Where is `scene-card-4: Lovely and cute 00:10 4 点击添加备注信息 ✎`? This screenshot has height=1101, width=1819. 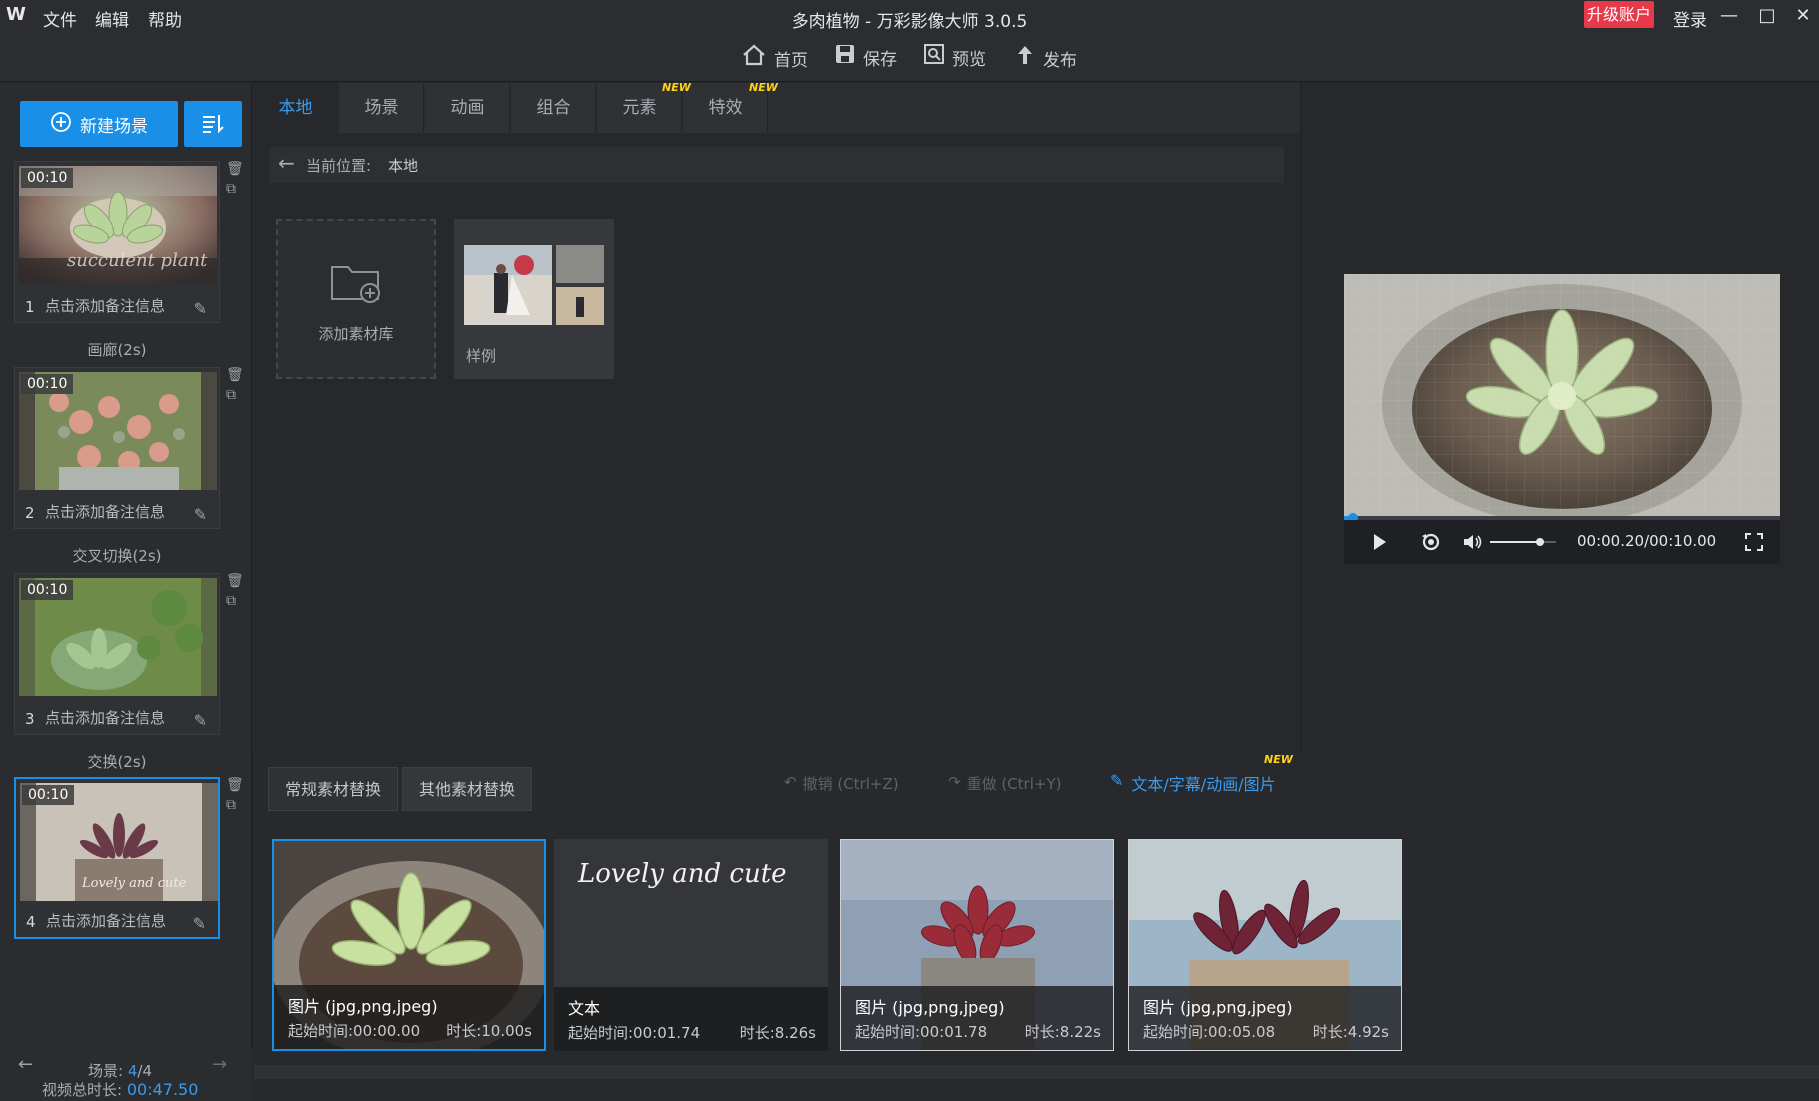 scene-card-4: Lovely and cute 00:10 4 点击添加备注信息 ✎ is located at coordinates (117, 858).